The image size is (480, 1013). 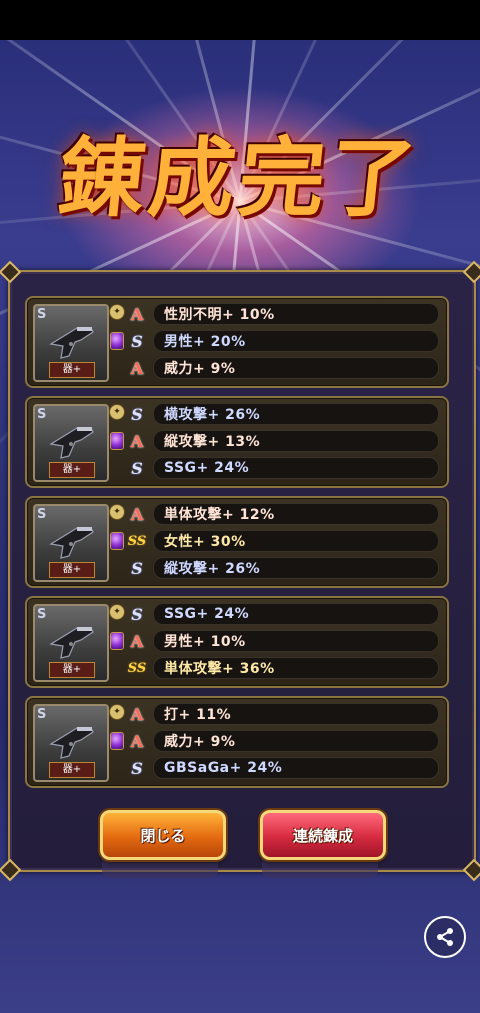 I want to click on ability-row: S 縦攻撃+ 26%, so click(x=283, y=568).